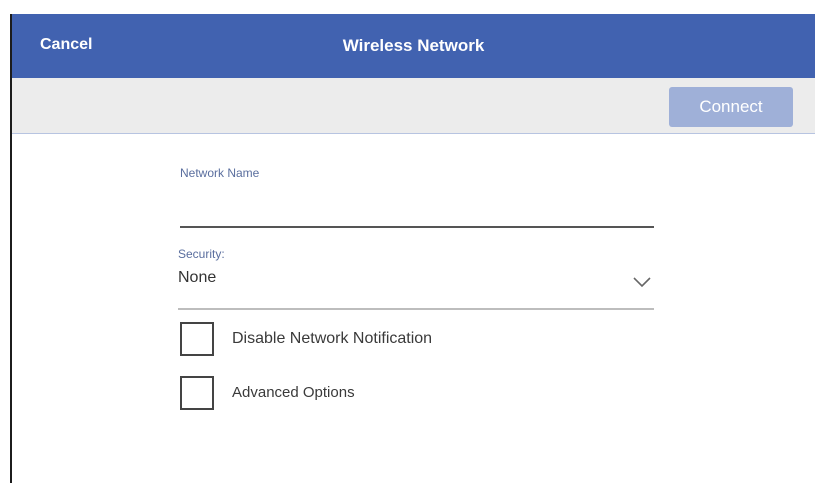 This screenshot has height=483, width=815. What do you see at coordinates (201, 254) in the screenshot?
I see `security-label: Security:` at bounding box center [201, 254].